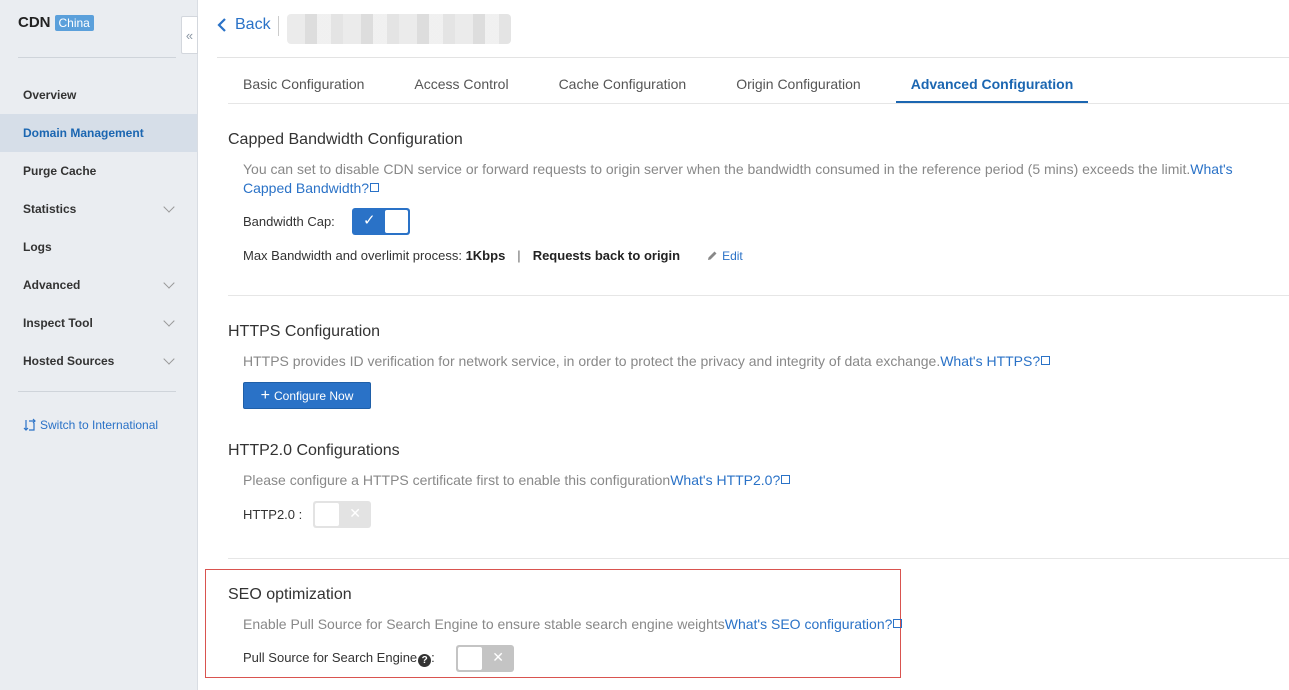 Image resolution: width=1289 pixels, height=690 pixels. I want to click on tab-cache-configuration: Cache Configuration, so click(623, 85).